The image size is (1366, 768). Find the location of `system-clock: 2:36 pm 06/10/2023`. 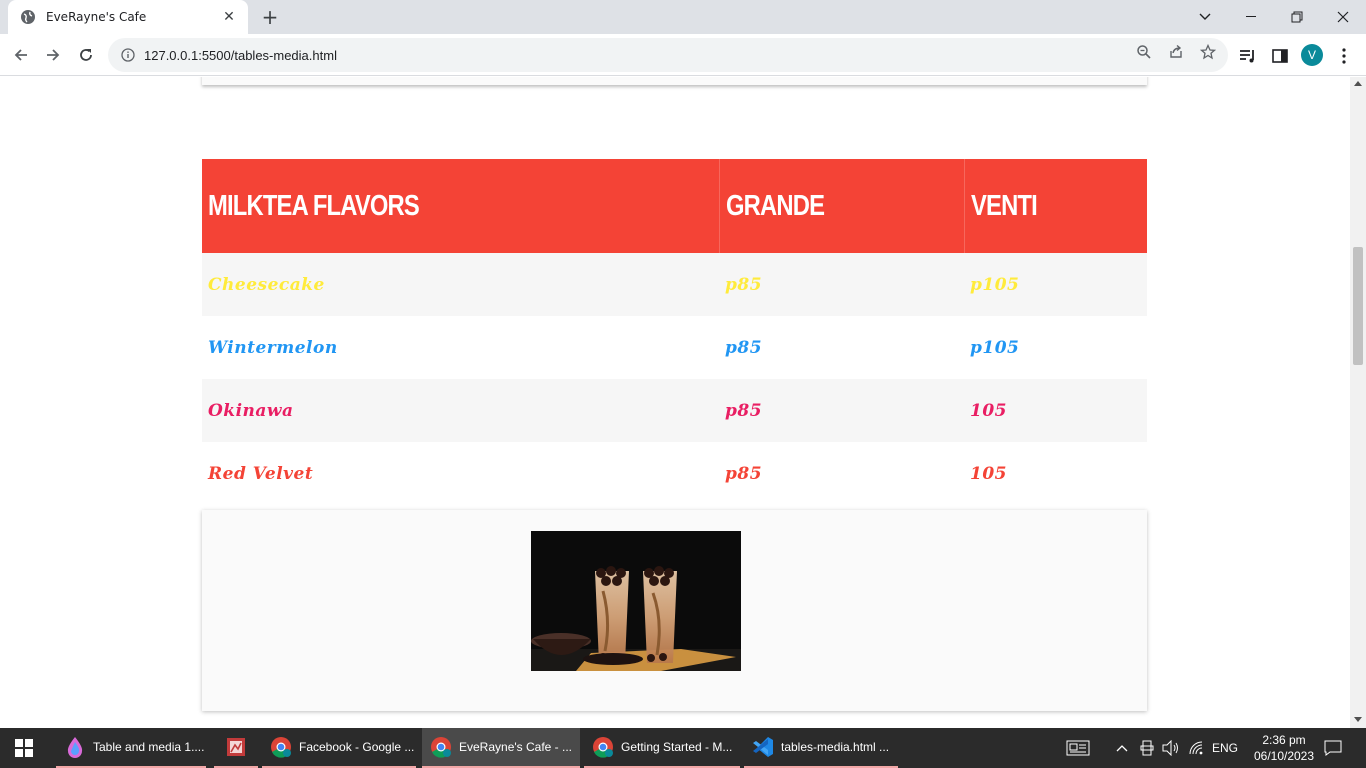

system-clock: 2:36 pm 06/10/2023 is located at coordinates (1284, 748).